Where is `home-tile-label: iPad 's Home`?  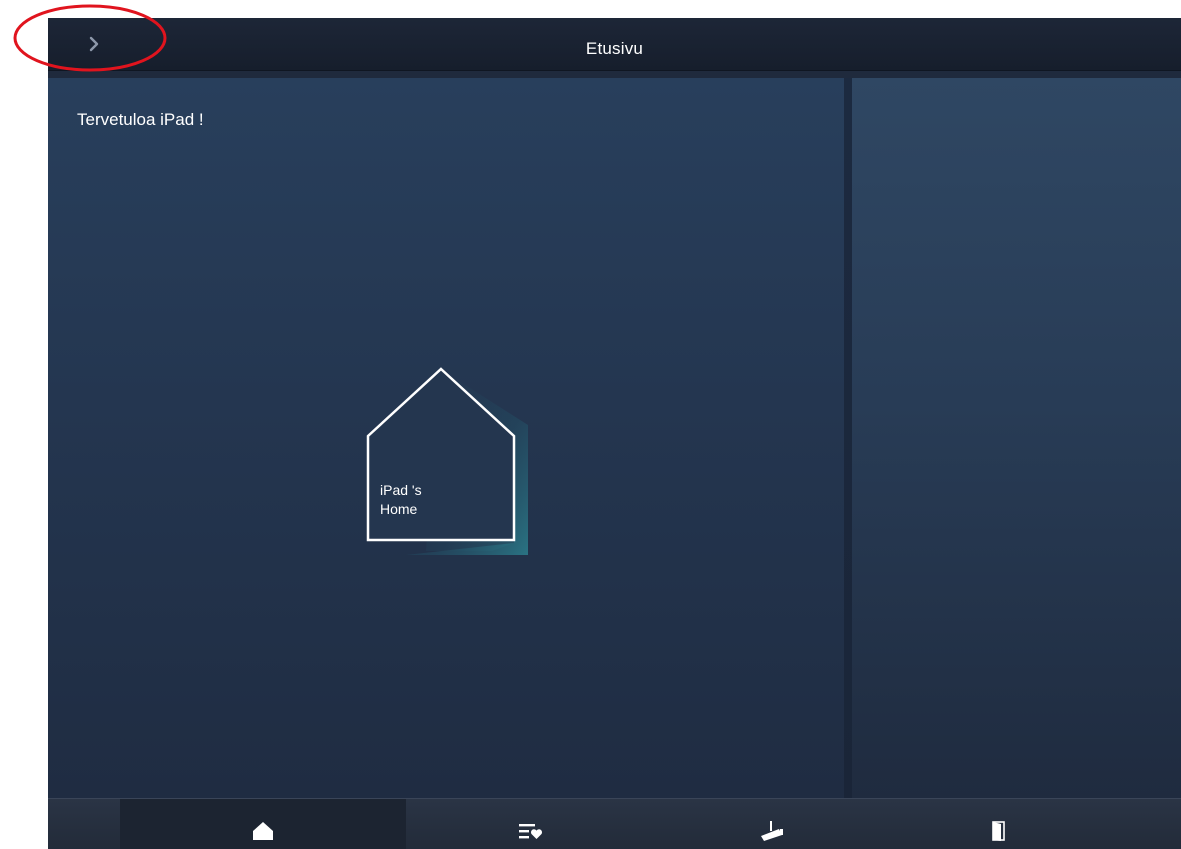 home-tile-label: iPad 's Home is located at coordinates (401, 499).